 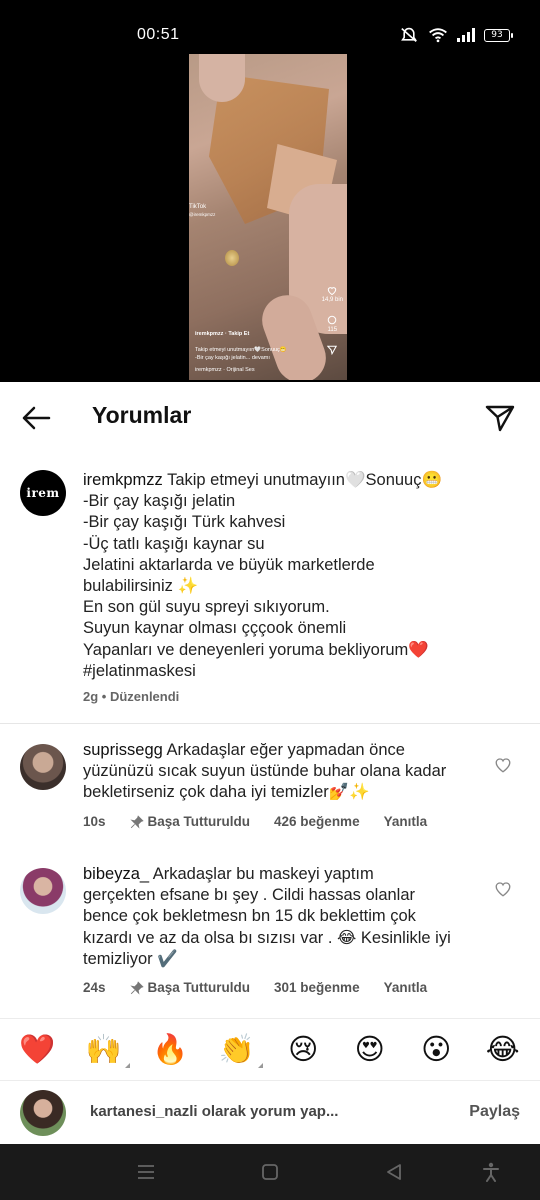 What do you see at coordinates (141, 586) in the screenshot?
I see `caption-line: bulabilirsiniz ✨` at bounding box center [141, 586].